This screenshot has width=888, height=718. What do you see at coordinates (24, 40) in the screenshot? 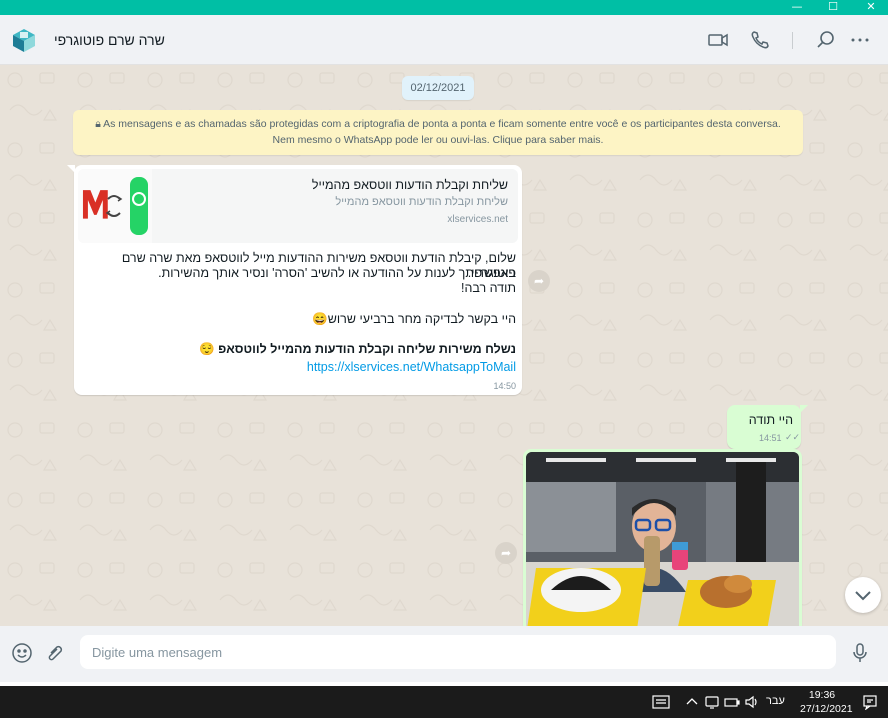
I see `avatar` at bounding box center [24, 40].